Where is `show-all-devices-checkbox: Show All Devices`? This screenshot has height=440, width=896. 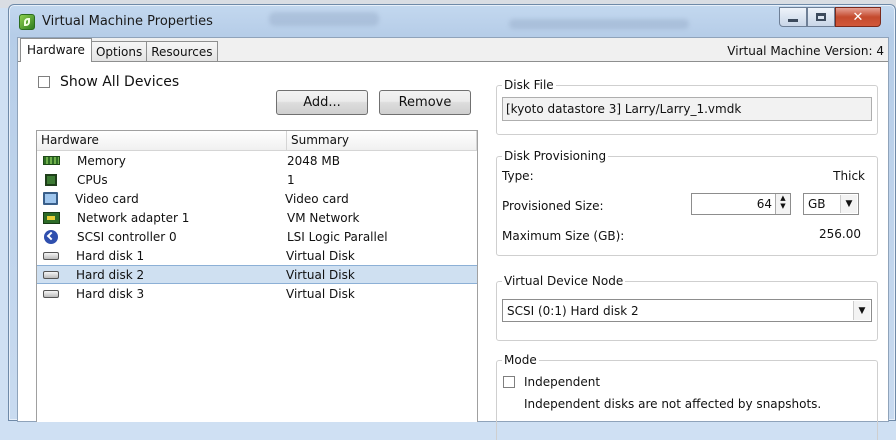 show-all-devices-checkbox: Show All Devices is located at coordinates (108, 82).